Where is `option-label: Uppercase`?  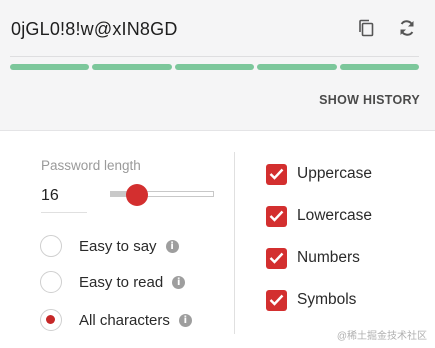 option-label: Uppercase is located at coordinates (334, 173).